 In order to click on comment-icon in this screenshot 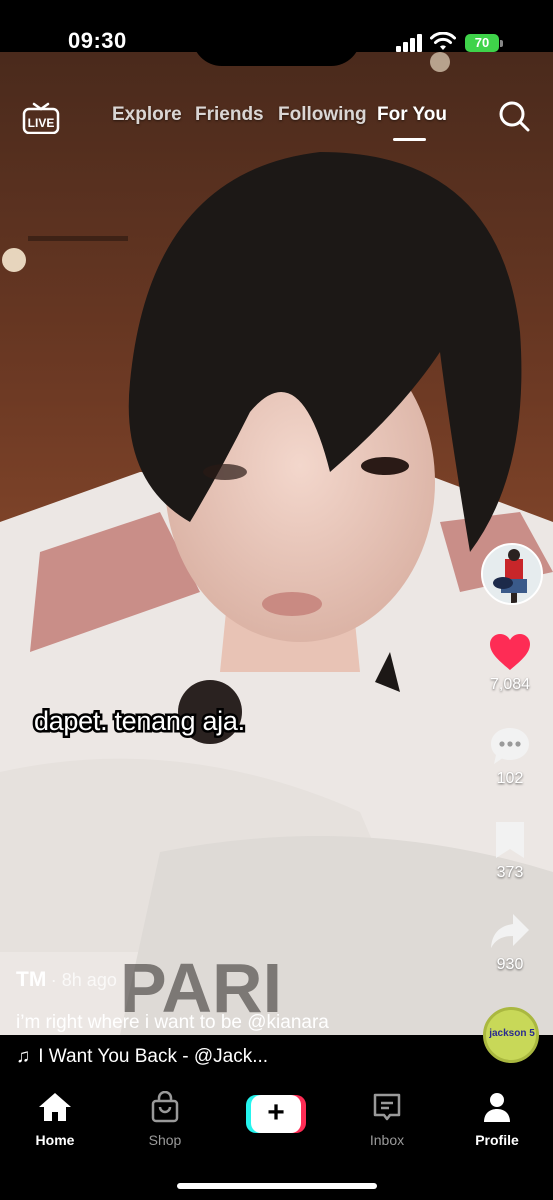, I will do `click(510, 746)`.